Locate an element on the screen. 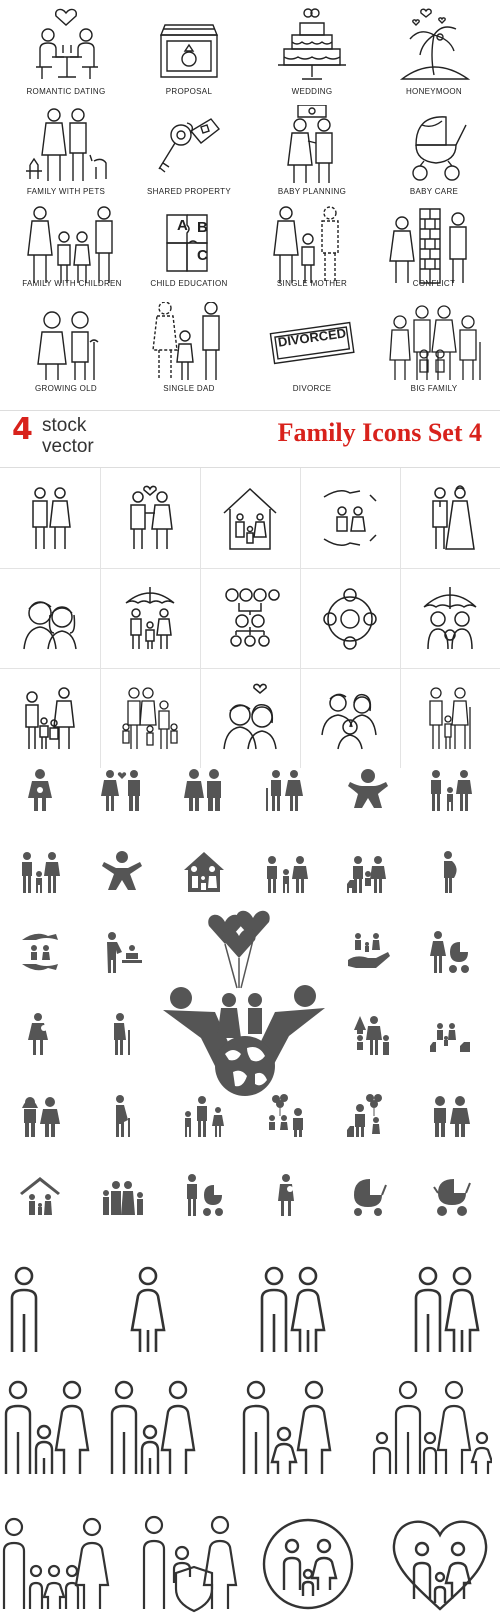 The height and width of the screenshot is (1623, 500). family-home-icon is located at coordinates (250, 518).